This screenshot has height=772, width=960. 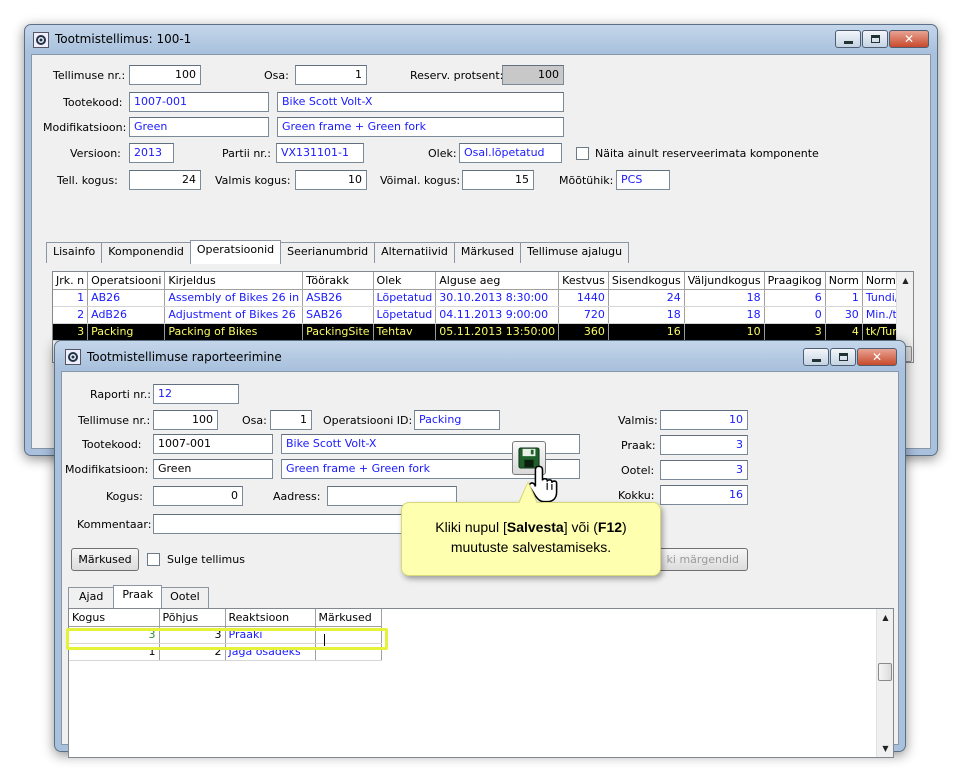 I want to click on show-unreserved-label: Näita ainult reserveerimata komponente, so click(x=707, y=153).